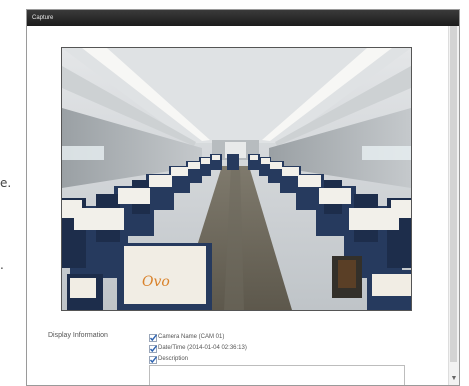  Describe the element at coordinates (2, 265) in the screenshot. I see `side-text-fragment-2: .` at that location.